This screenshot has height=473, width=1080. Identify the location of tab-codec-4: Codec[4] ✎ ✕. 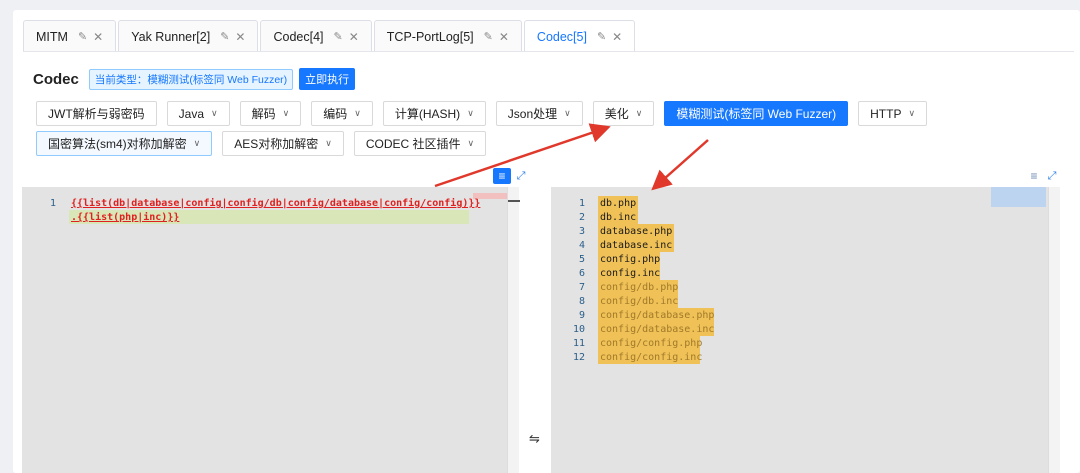
(316, 36).